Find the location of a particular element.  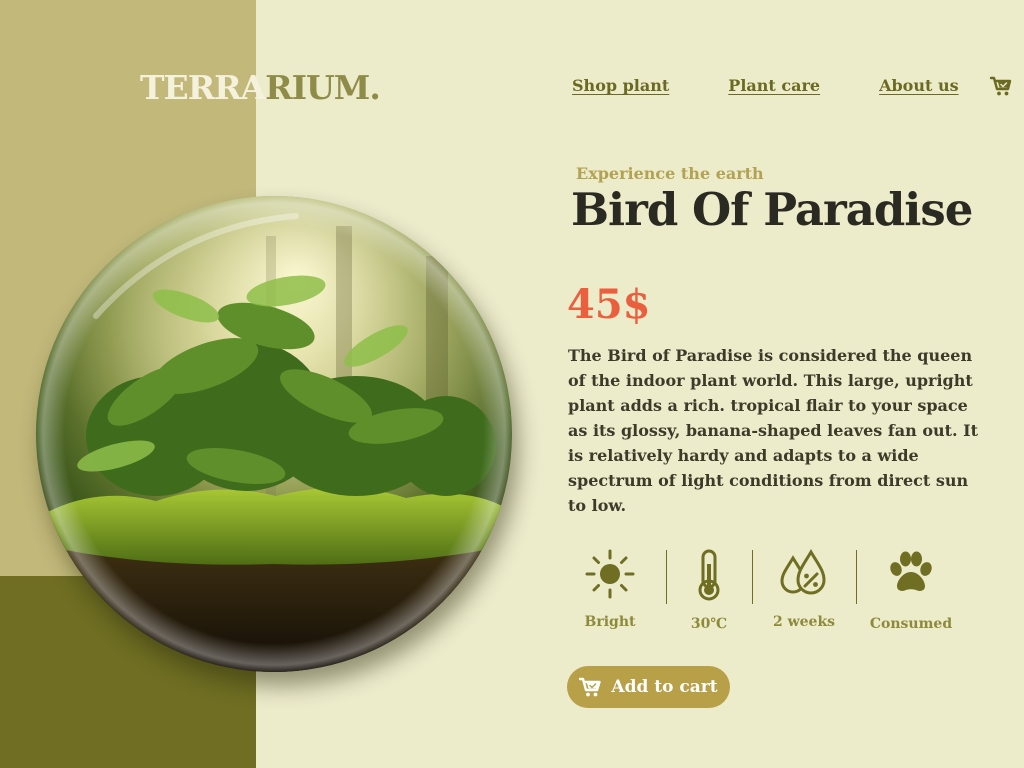

add-to-cart-button: Add to cart is located at coordinates (648, 687).